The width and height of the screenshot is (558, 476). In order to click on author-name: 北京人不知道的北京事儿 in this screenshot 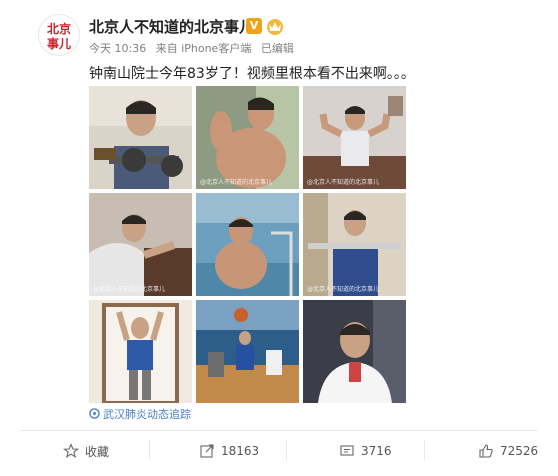, I will do `click(171, 26)`.